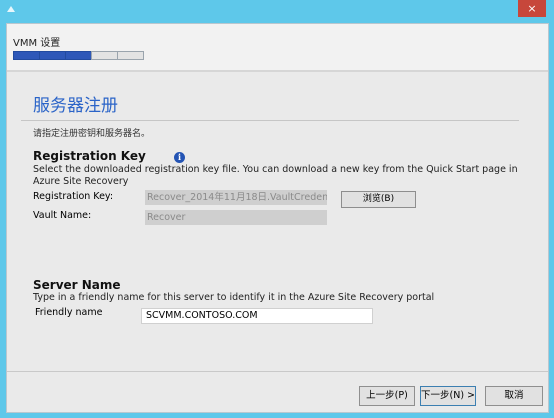 Image resolution: width=554 pixels, height=418 pixels. I want to click on friendly-name-label: Friendly name, so click(69, 312).